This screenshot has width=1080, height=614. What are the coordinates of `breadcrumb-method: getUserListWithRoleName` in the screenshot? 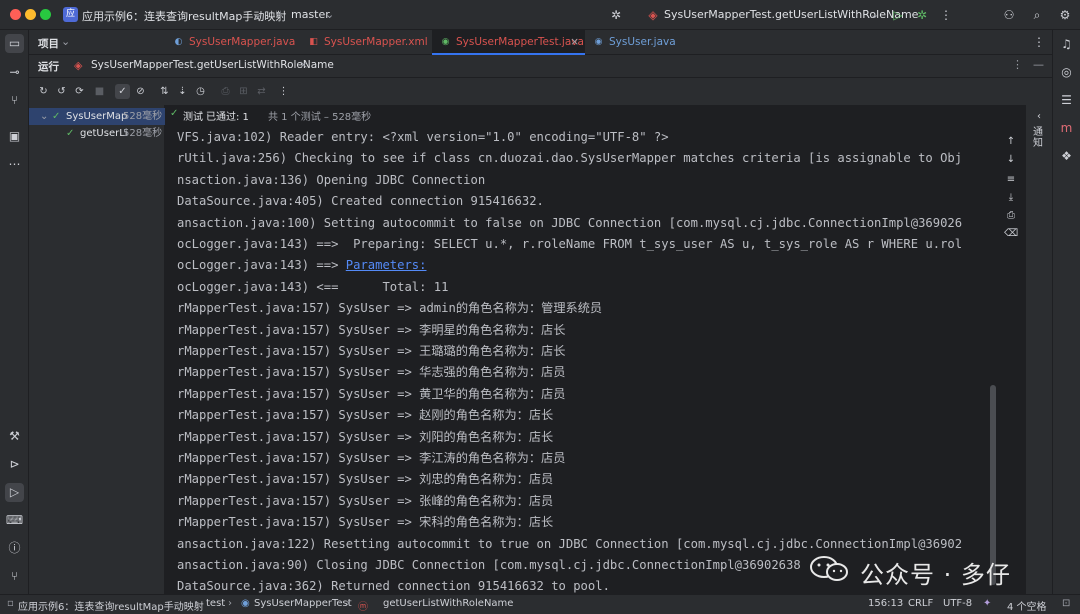 It's located at (448, 603).